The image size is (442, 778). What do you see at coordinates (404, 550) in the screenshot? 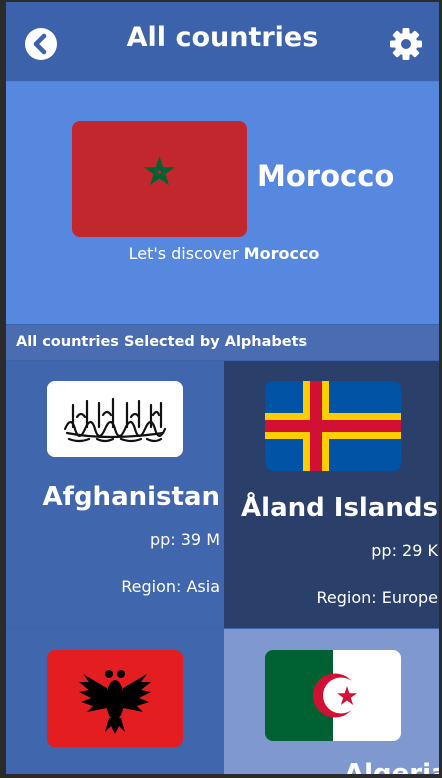
I see `country-population: pp: 29 K` at bounding box center [404, 550].